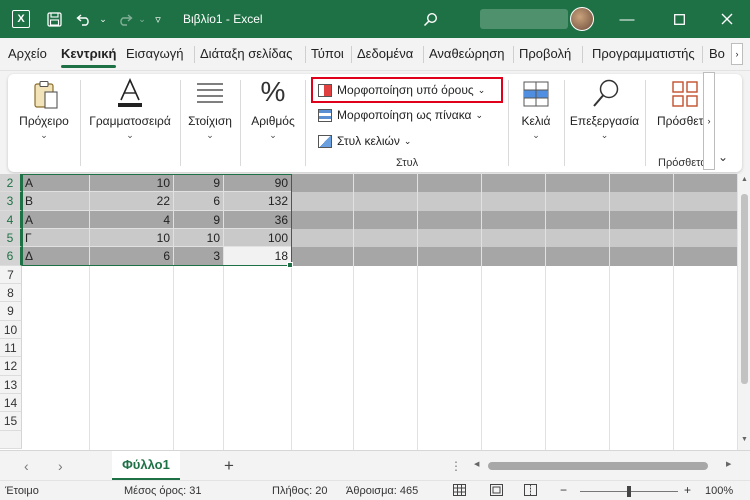  What do you see at coordinates (11, 256) in the screenshot?
I see `row-header: 6` at bounding box center [11, 256].